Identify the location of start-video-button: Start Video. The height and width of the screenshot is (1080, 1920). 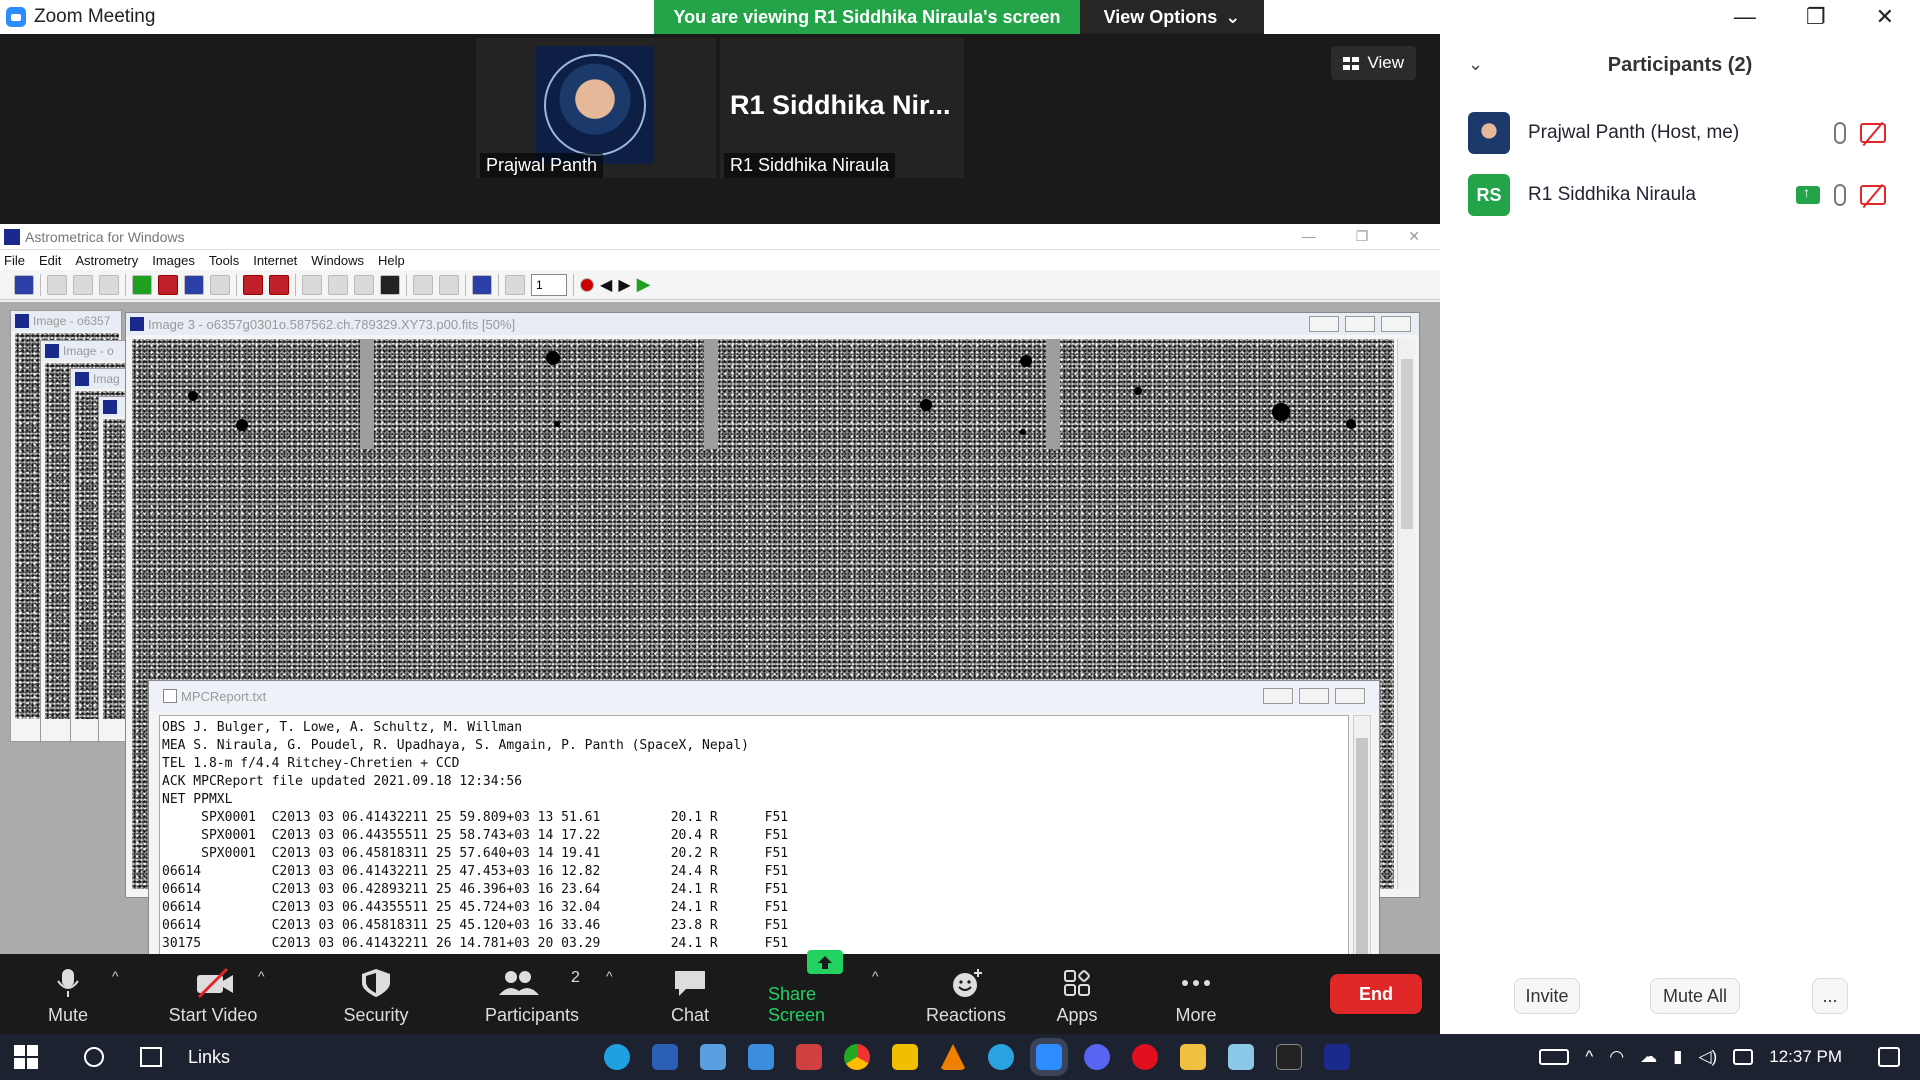
(213, 994).